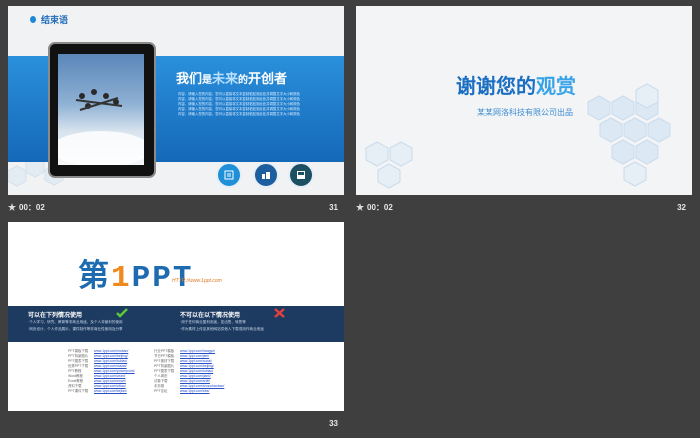  What do you see at coordinates (75, 329) in the screenshot?
I see `allowed-line: ·网页设计、个人作品展示、课件制作等非商业性使用及分享` at bounding box center [75, 329].